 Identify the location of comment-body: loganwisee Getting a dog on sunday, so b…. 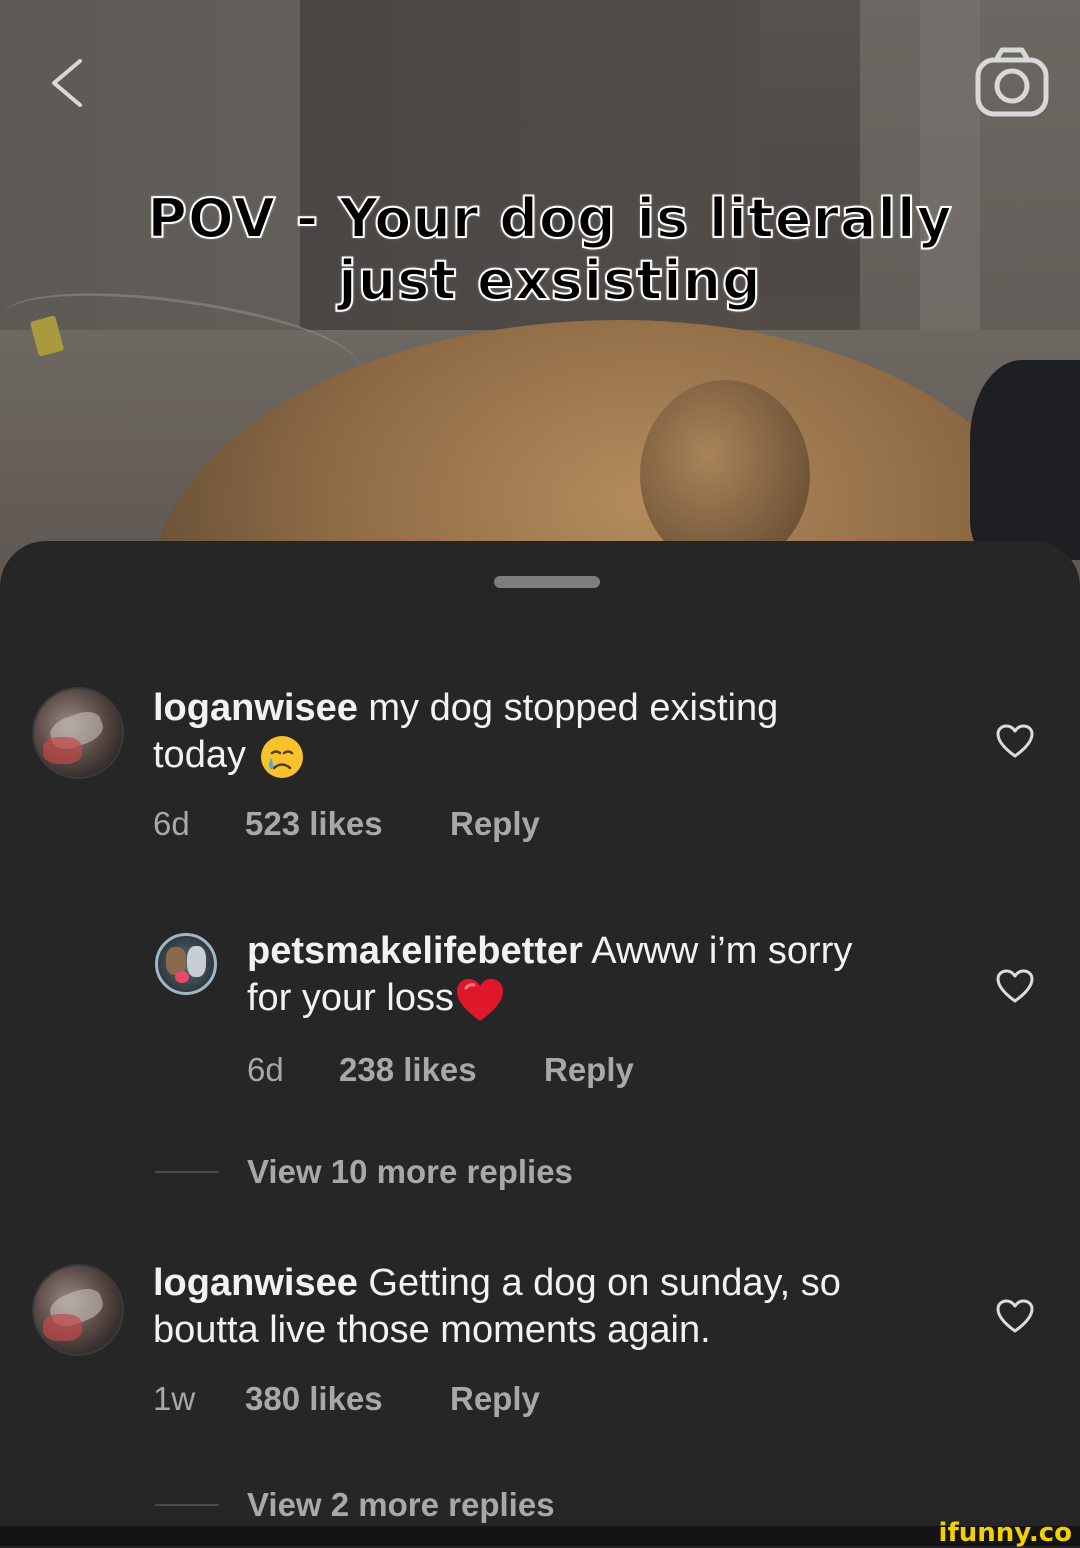
(553, 1307).